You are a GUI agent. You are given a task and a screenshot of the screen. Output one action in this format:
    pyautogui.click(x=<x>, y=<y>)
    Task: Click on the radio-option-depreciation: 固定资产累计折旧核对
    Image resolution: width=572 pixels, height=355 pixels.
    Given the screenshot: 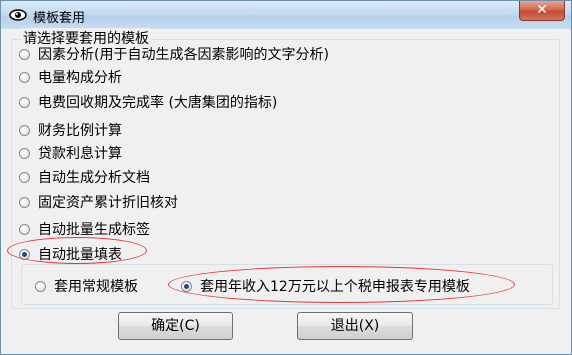 What is the action you would take?
    pyautogui.click(x=98, y=202)
    